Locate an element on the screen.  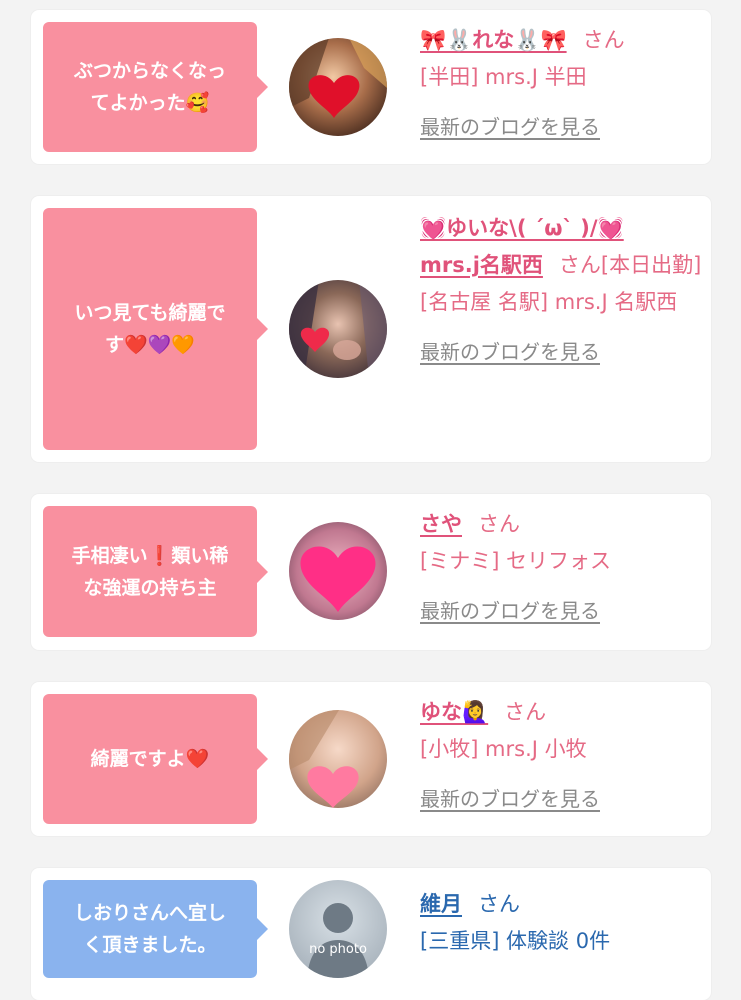
review-info: ゆな🙋‍♀️ さん [小牧] mrs.J 小牧 最新のブログを見る is located at coordinates (561, 756).